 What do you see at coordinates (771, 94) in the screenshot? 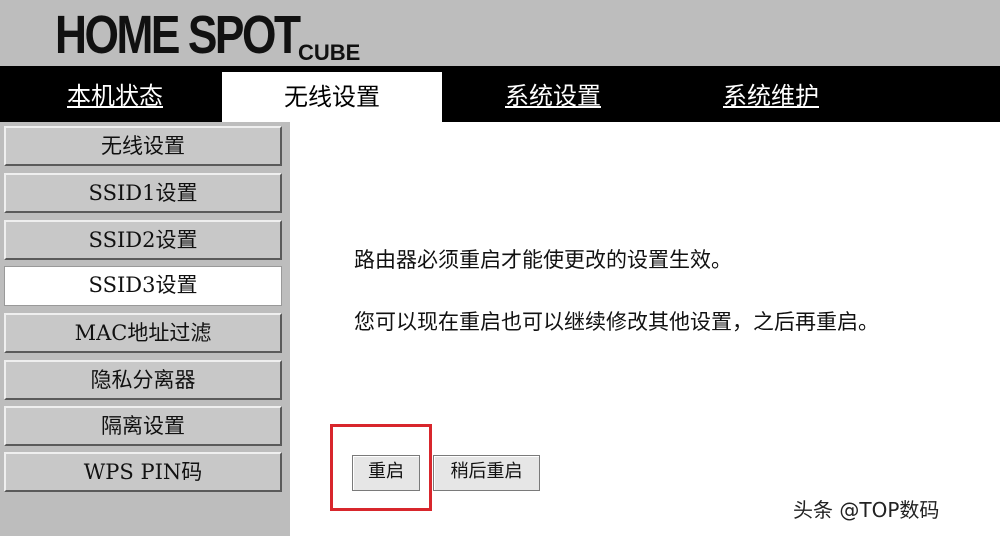
I see `tab-system-maintenance: 系统维护` at bounding box center [771, 94].